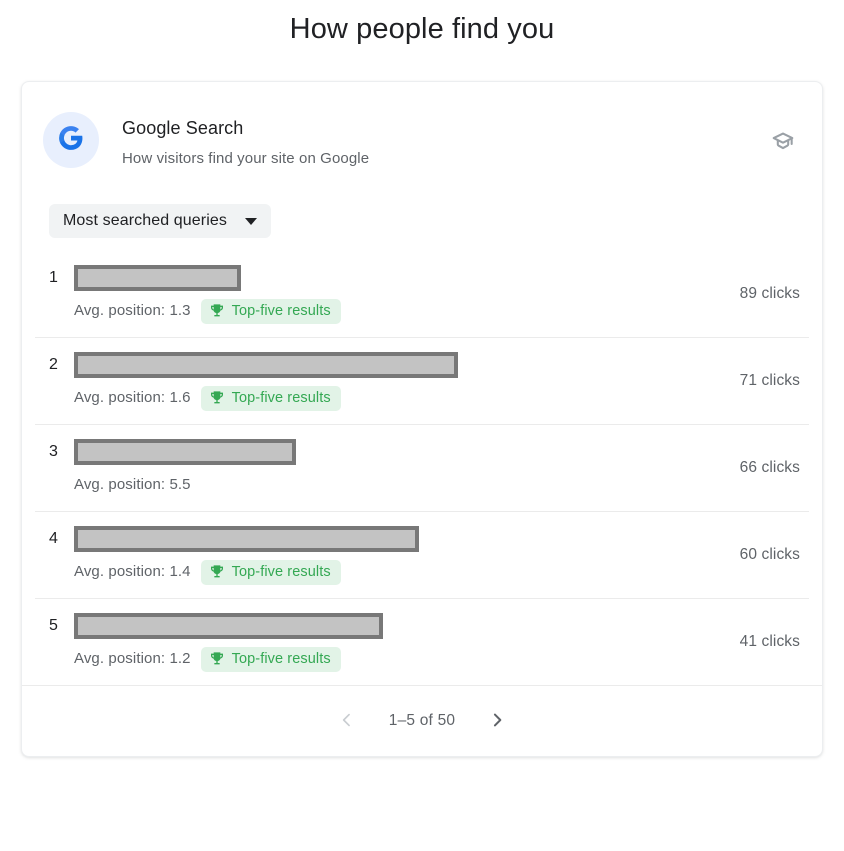  Describe the element at coordinates (783, 142) in the screenshot. I see `graduation-cap-icon` at that location.